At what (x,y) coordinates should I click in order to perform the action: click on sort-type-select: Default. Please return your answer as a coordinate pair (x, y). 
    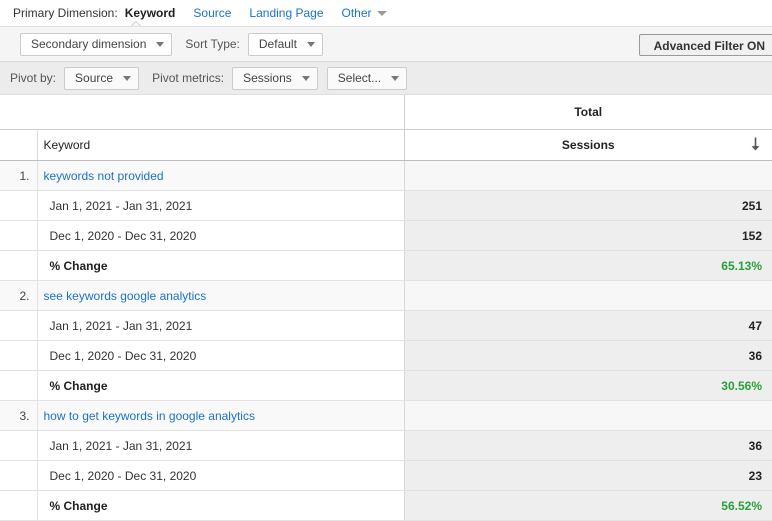
    Looking at the image, I should click on (285, 44).